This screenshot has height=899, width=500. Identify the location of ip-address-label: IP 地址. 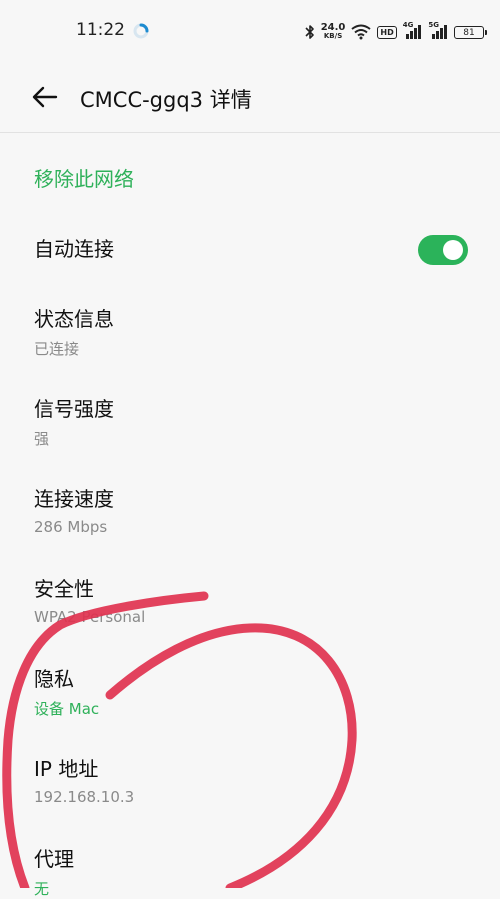
(66, 769).